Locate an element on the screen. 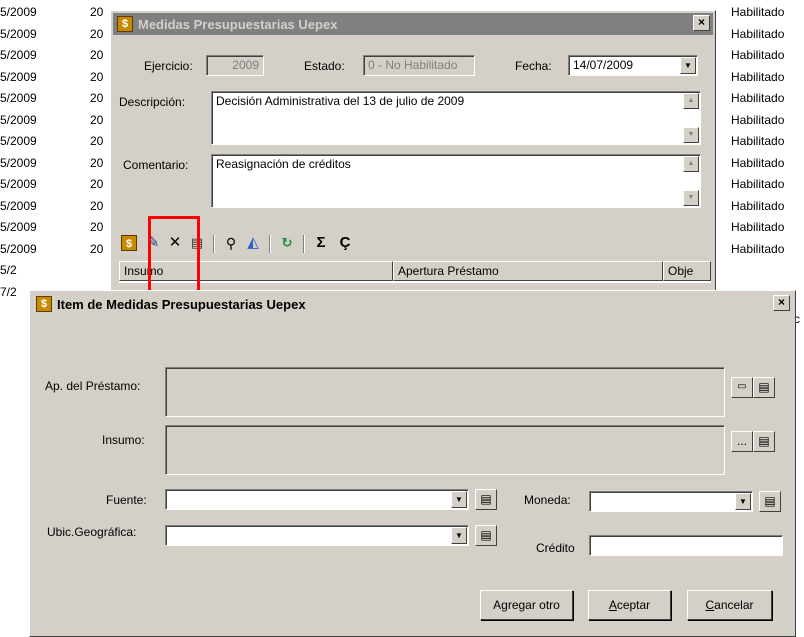 The width and height of the screenshot is (804, 637). background-row-year is located at coordinates (98, 270).